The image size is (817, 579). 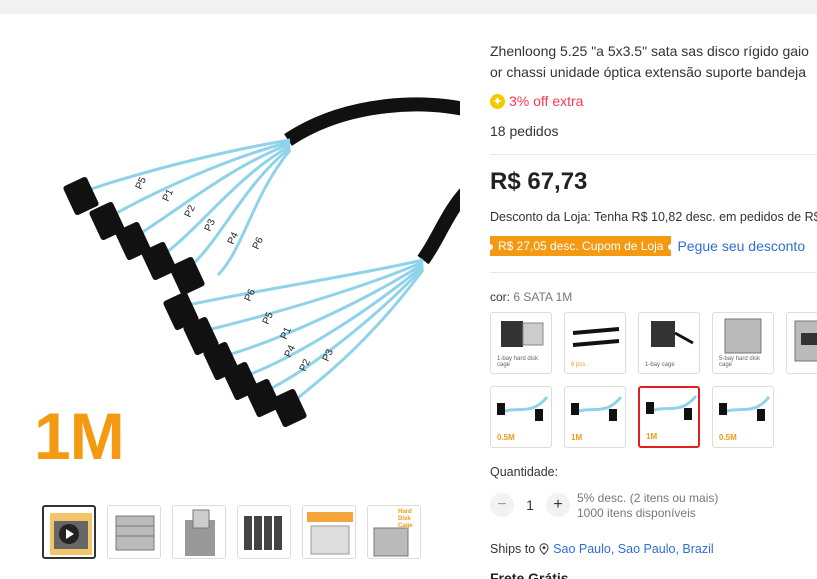 What do you see at coordinates (578, 365) in the screenshot?
I see `variant-caption: 6 pcs` at bounding box center [578, 365].